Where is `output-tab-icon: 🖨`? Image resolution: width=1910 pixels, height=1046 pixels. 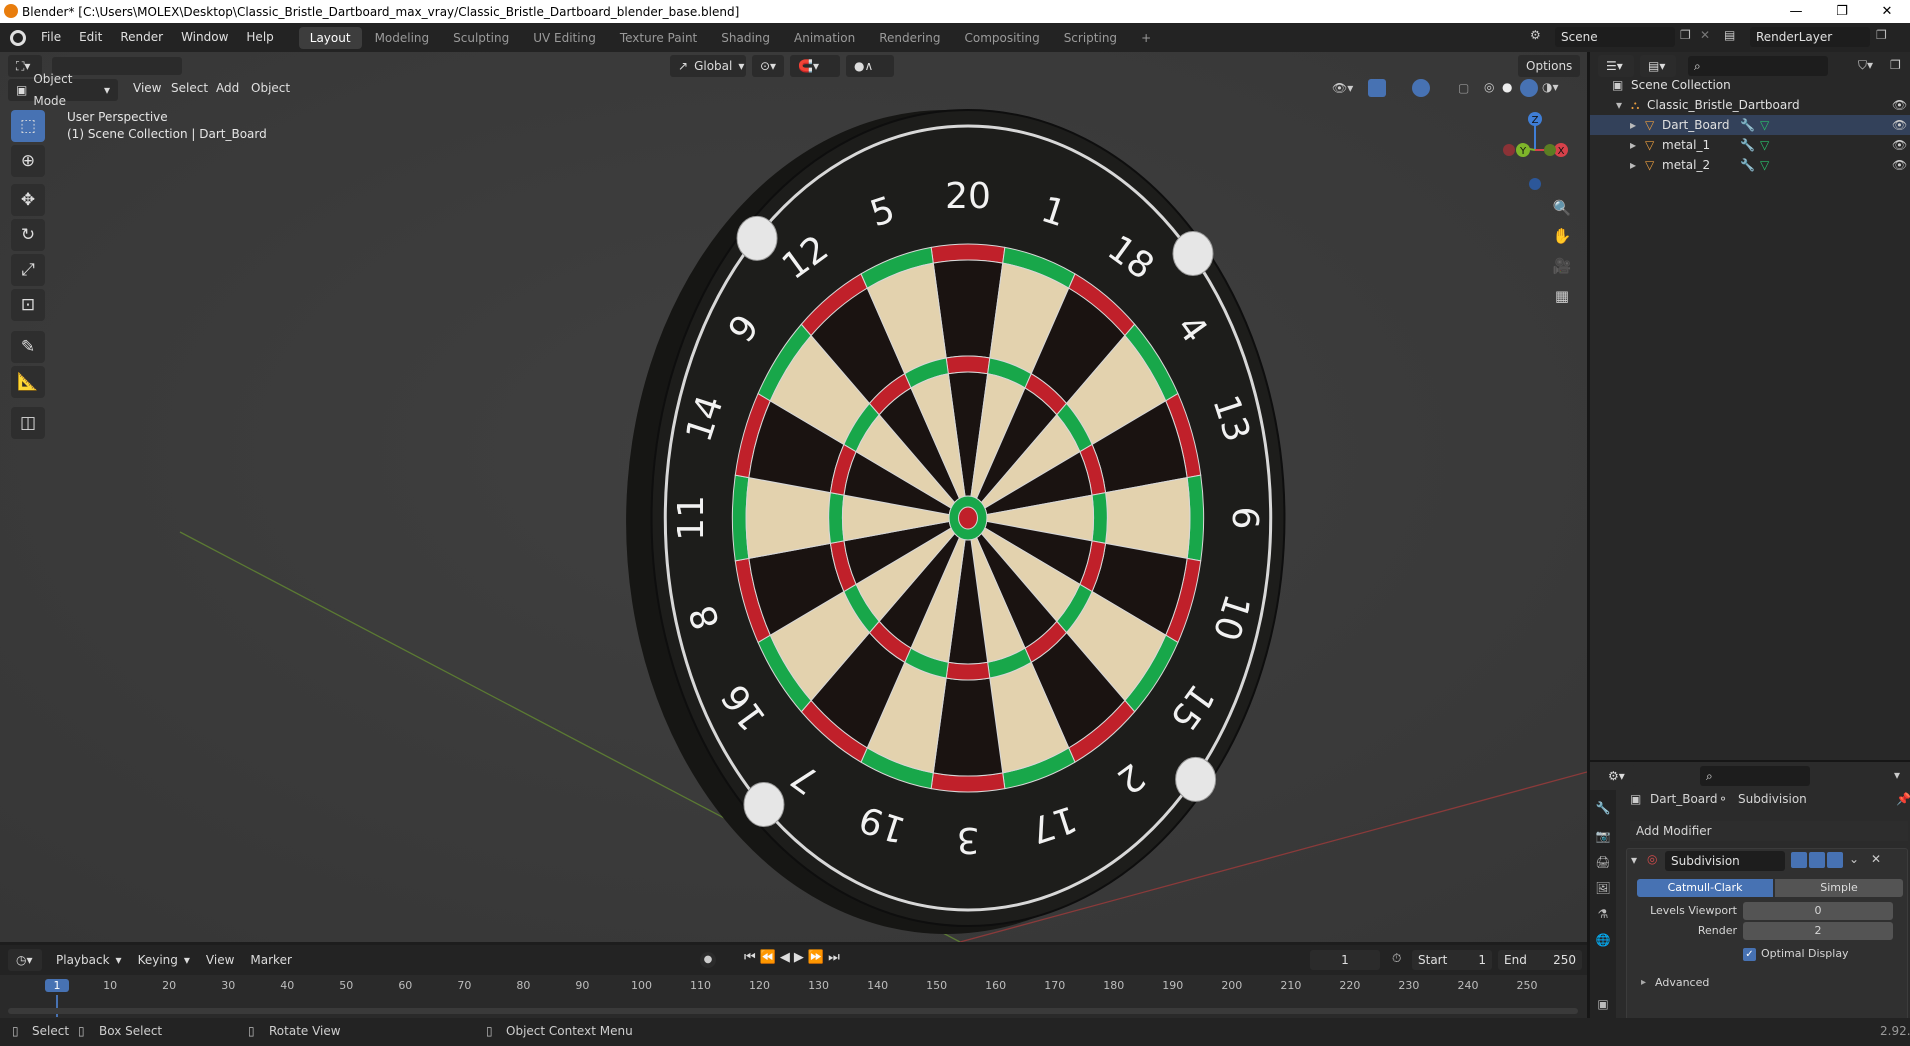
output-tab-icon: 🖨 is located at coordinates (1603, 862).